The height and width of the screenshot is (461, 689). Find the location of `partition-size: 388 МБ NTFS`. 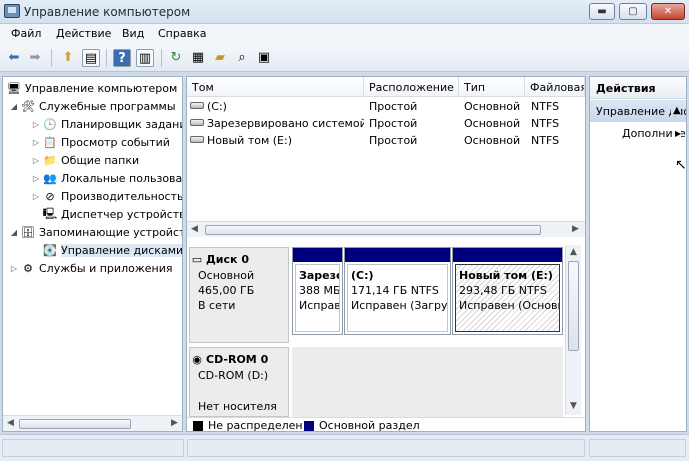

partition-size: 388 МБ NTFS is located at coordinates (319, 290).